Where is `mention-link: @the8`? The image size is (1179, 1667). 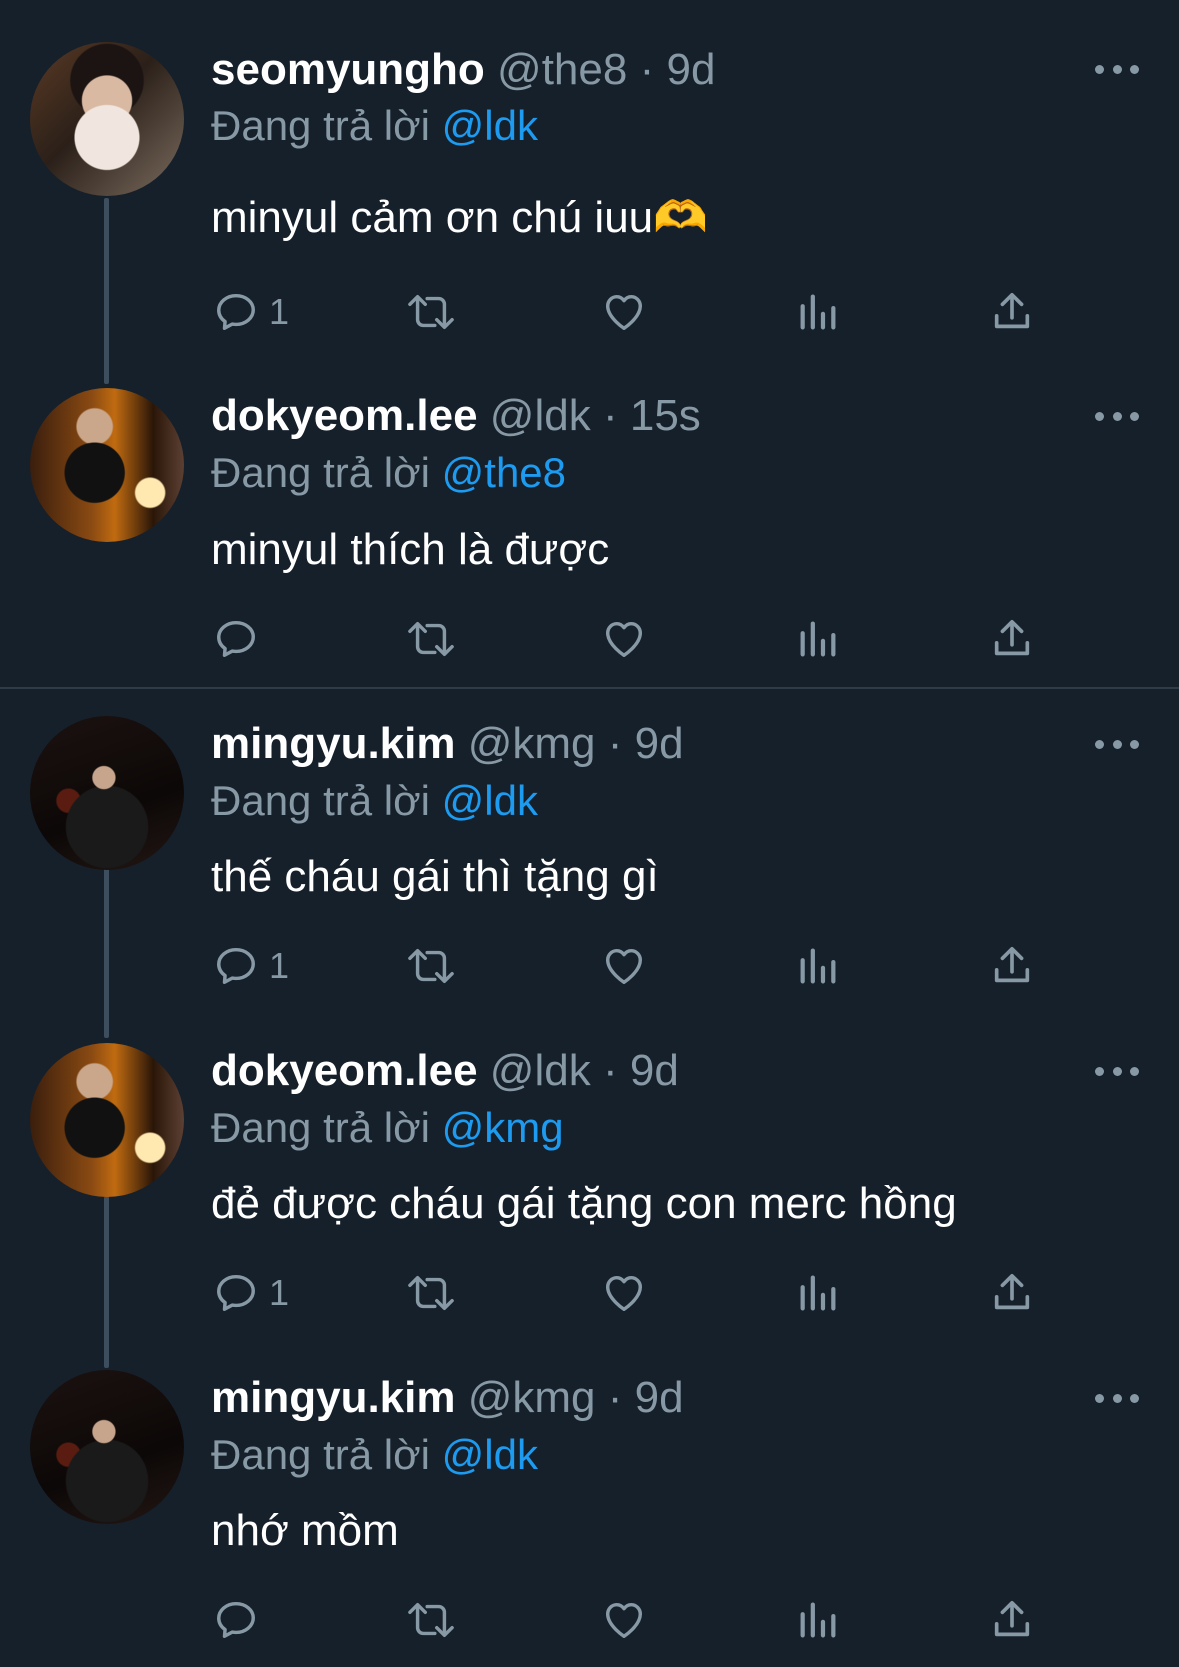 mention-link: @the8 is located at coordinates (504, 472).